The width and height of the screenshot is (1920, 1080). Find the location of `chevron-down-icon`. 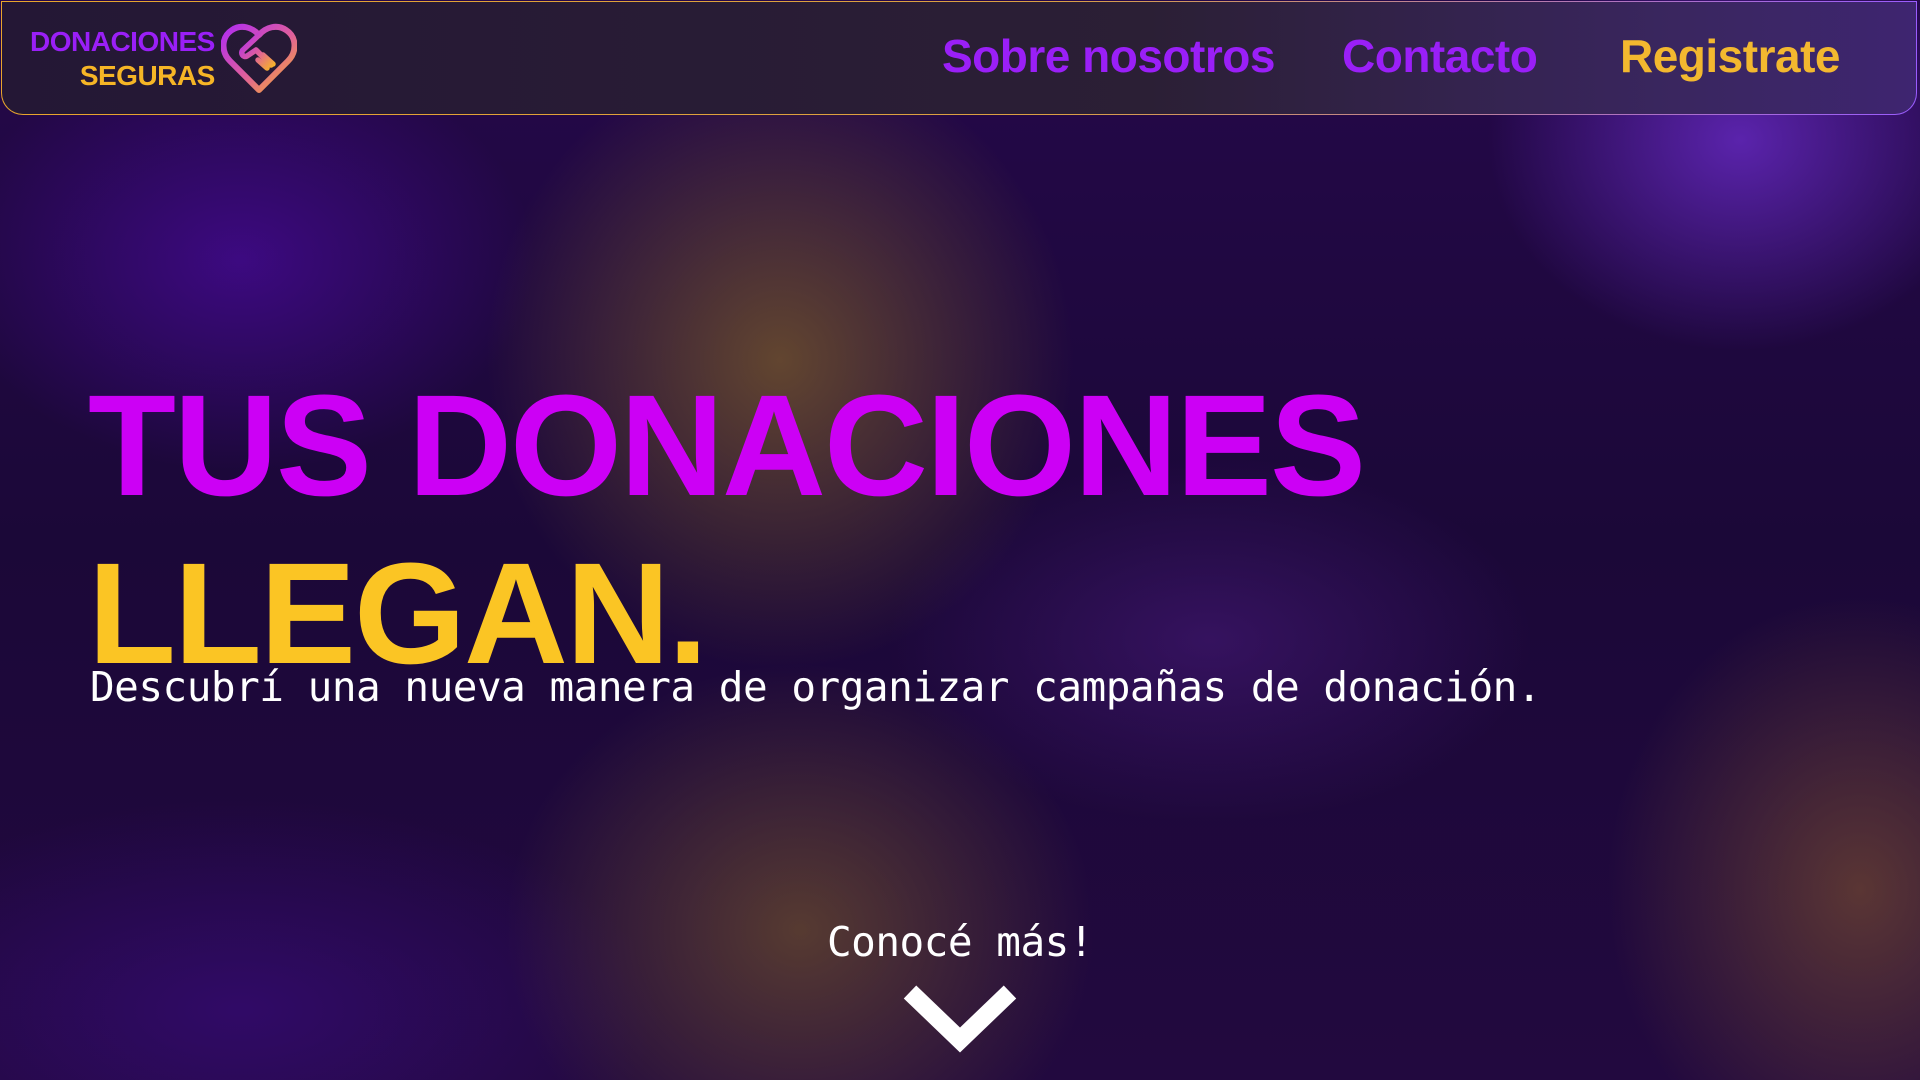

chevron-down-icon is located at coordinates (960, 1020).